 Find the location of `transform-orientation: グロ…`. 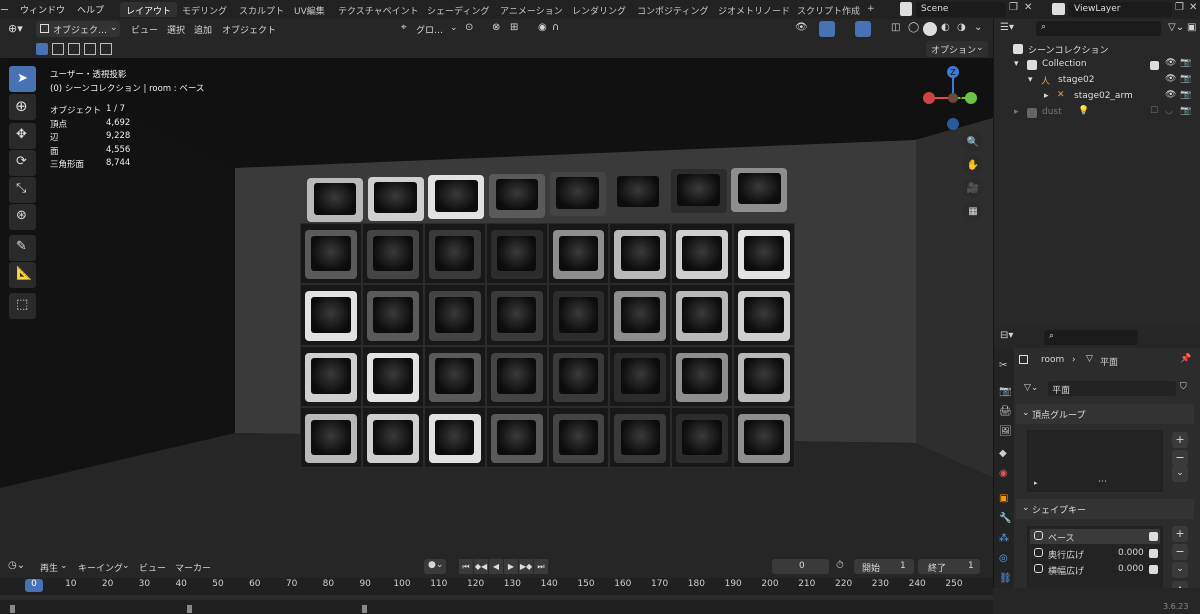

transform-orientation: グロ… is located at coordinates (429, 29).